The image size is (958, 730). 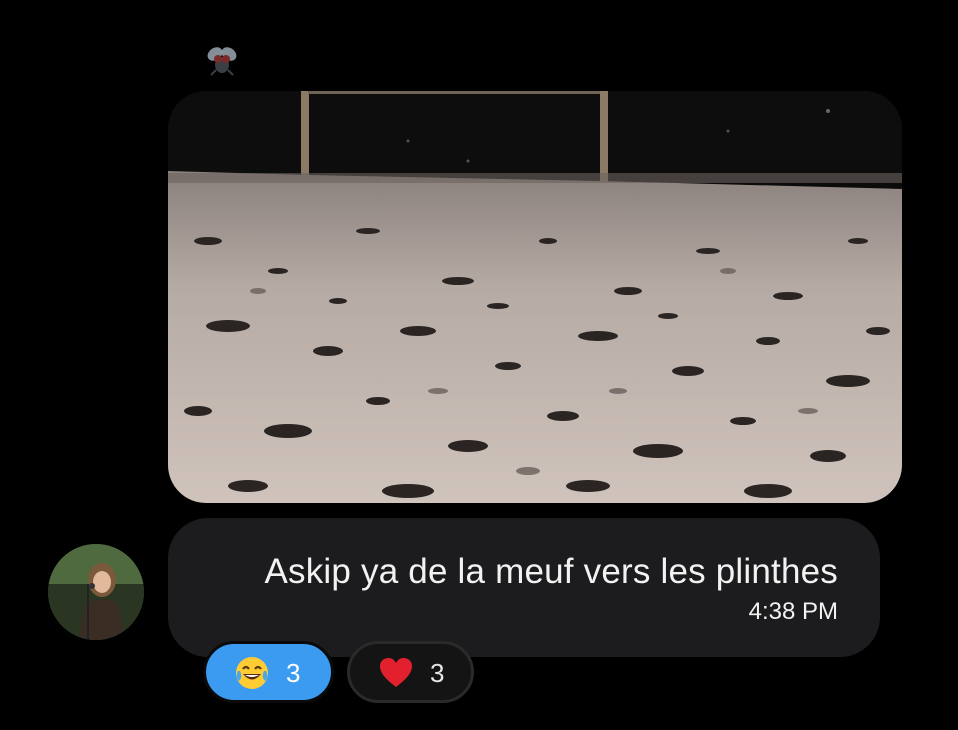 I want to click on red-heart-emoji-icon, so click(x=396, y=673).